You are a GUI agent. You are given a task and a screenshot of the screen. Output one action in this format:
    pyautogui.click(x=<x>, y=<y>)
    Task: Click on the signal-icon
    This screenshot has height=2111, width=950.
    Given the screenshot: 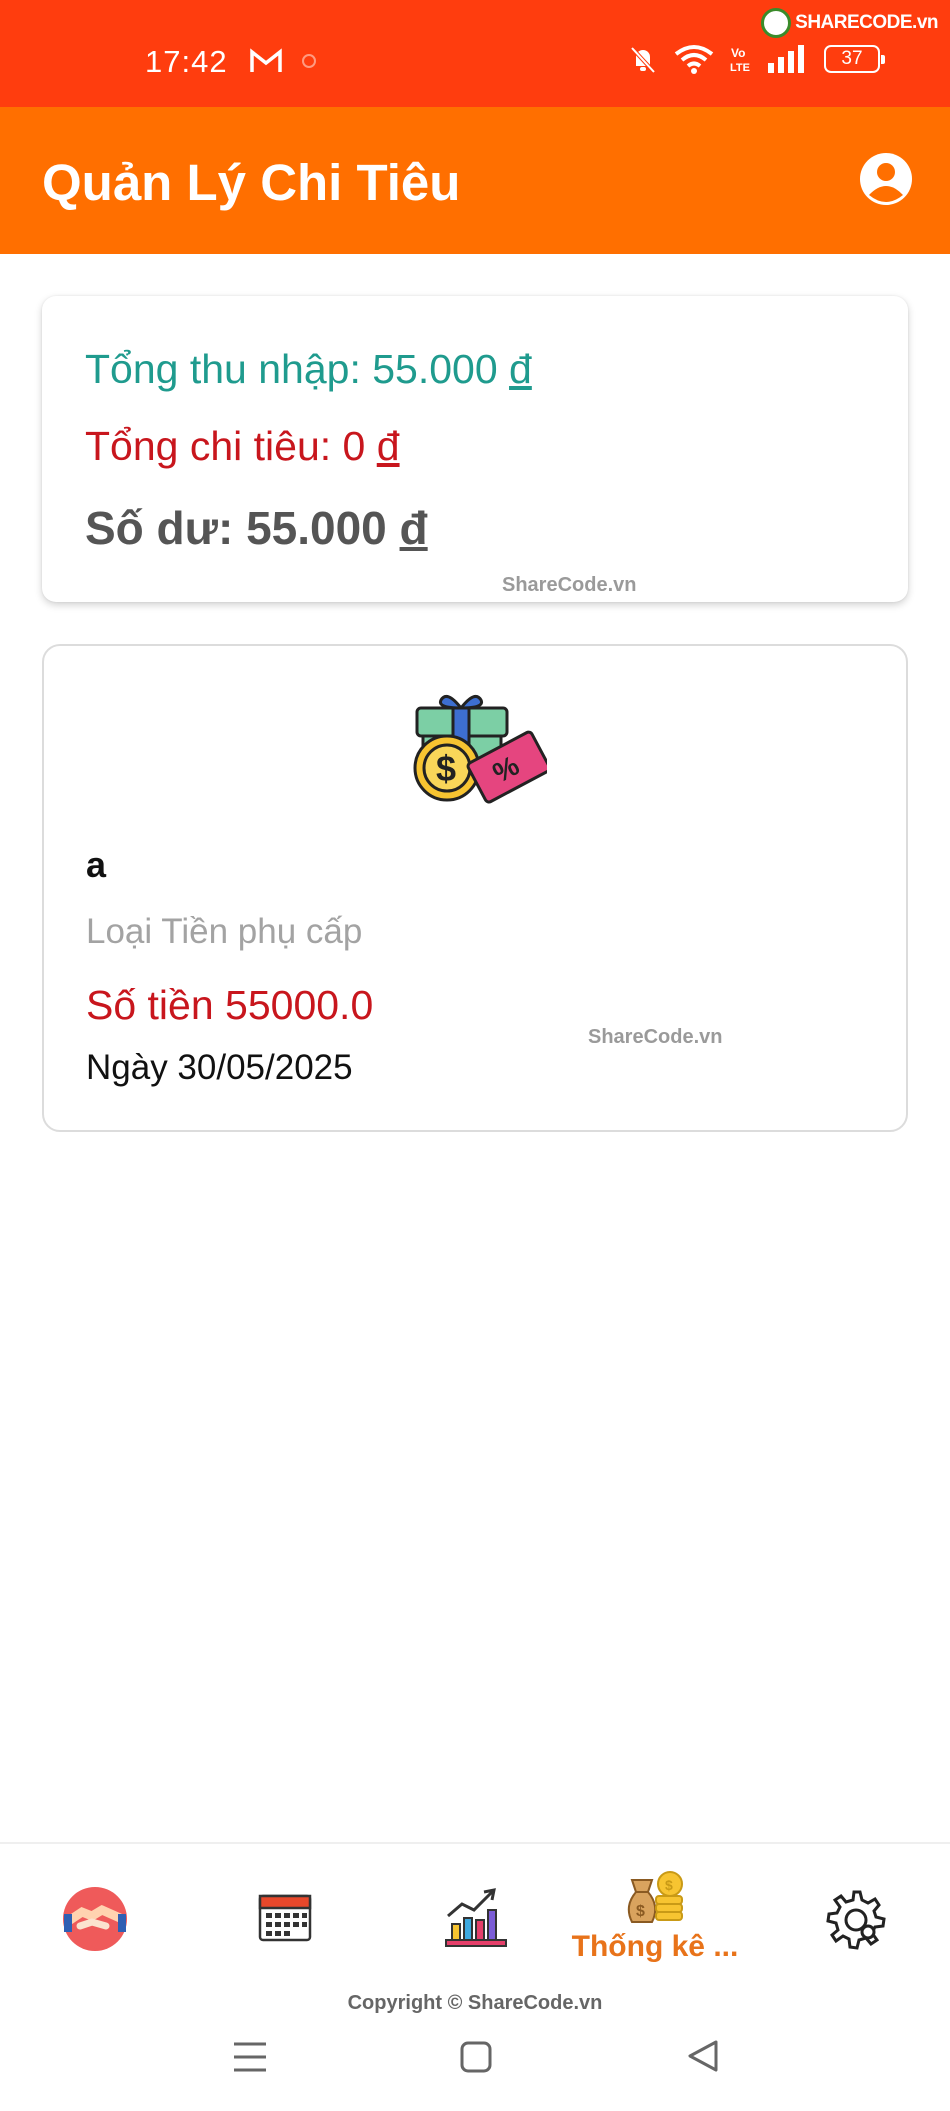 What is the action you would take?
    pyautogui.click(x=786, y=59)
    